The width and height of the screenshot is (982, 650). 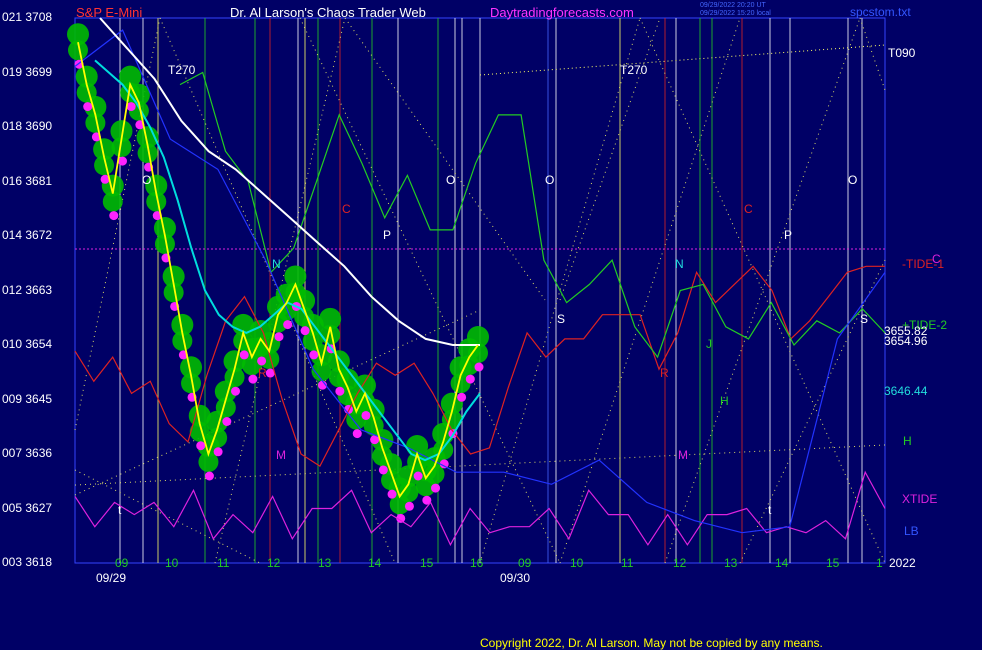 What do you see at coordinates (880, 12) in the screenshot?
I see `data-filename: spcstom.txt` at bounding box center [880, 12].